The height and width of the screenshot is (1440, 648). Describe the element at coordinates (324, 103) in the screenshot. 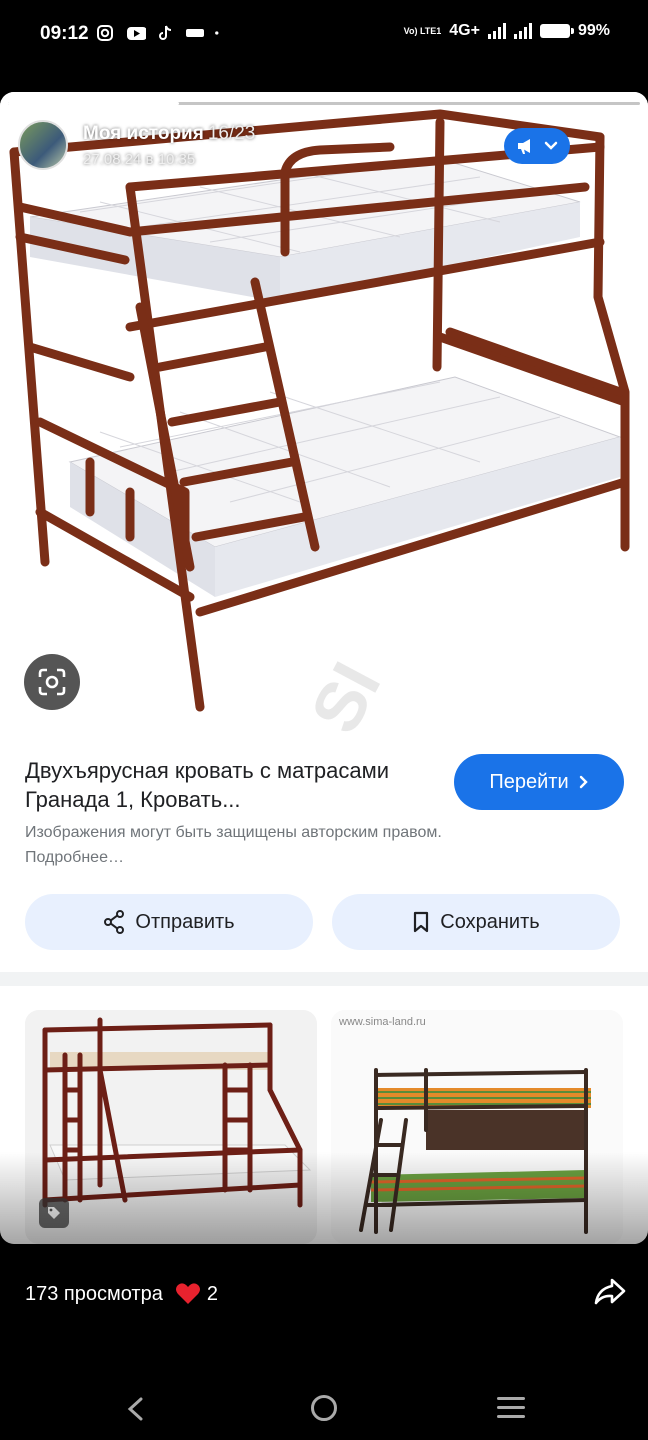

I see `story-progress-bar` at that location.